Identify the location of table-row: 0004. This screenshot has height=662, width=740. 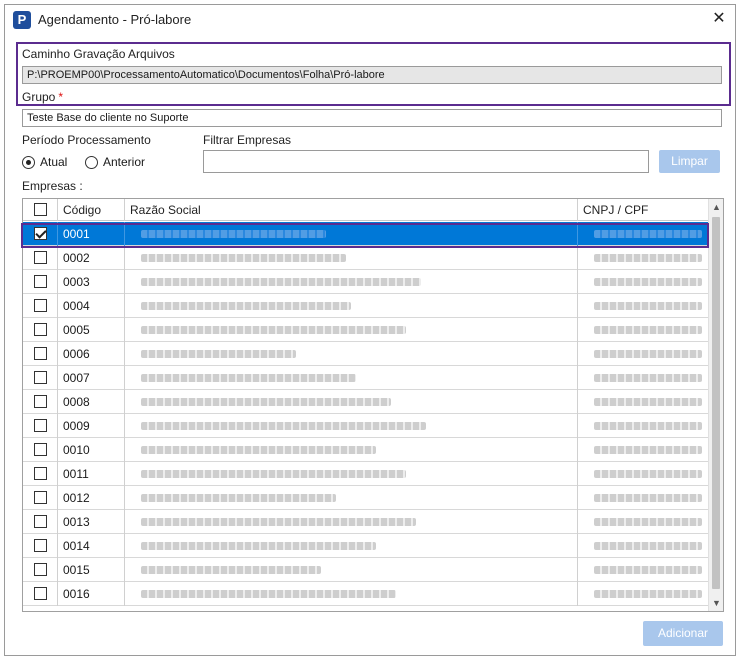
(366, 306).